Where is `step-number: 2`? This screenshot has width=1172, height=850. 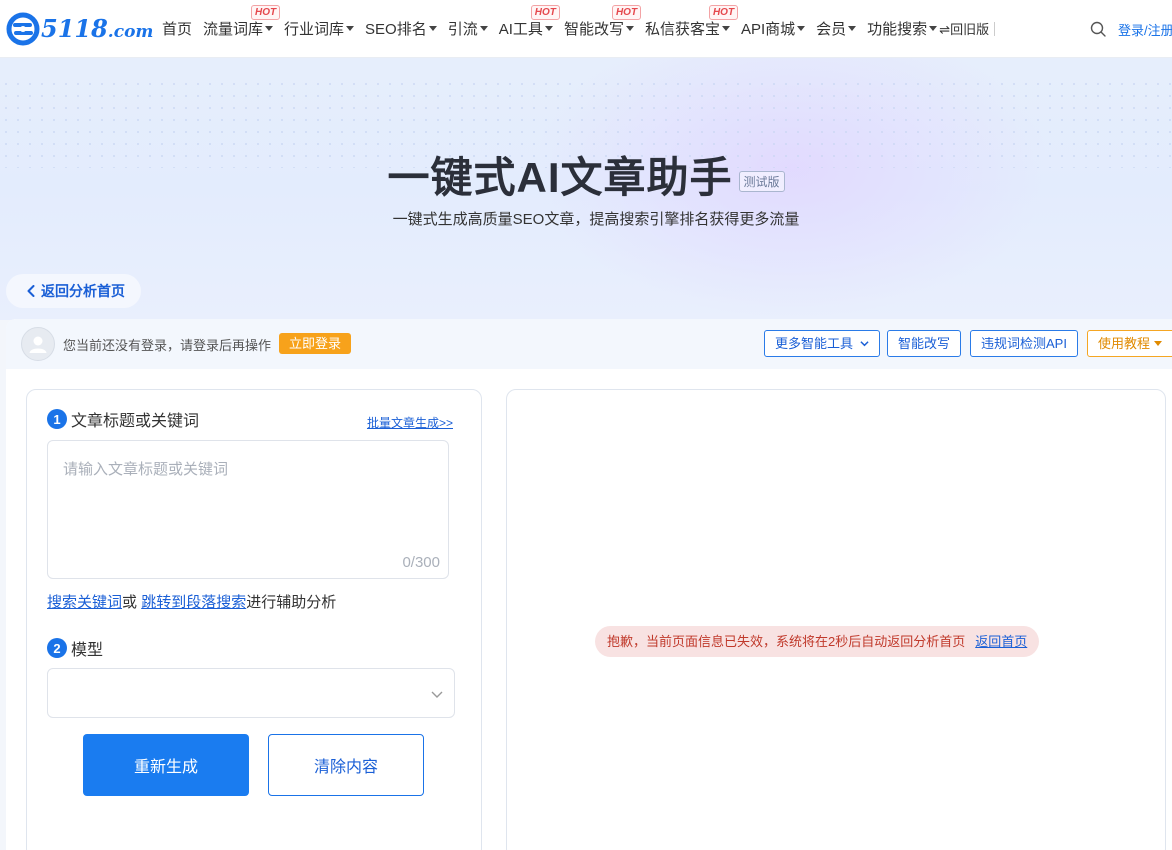
step-number: 2 is located at coordinates (57, 648).